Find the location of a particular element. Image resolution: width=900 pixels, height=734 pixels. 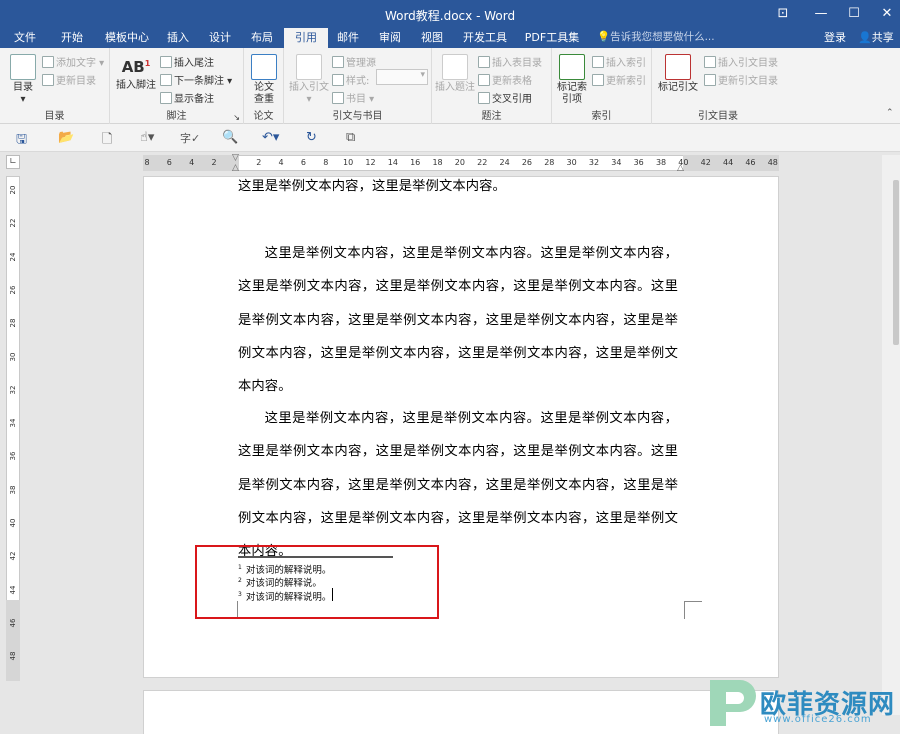

insert-index-button: 插入索引 is located at coordinates (619, 61).